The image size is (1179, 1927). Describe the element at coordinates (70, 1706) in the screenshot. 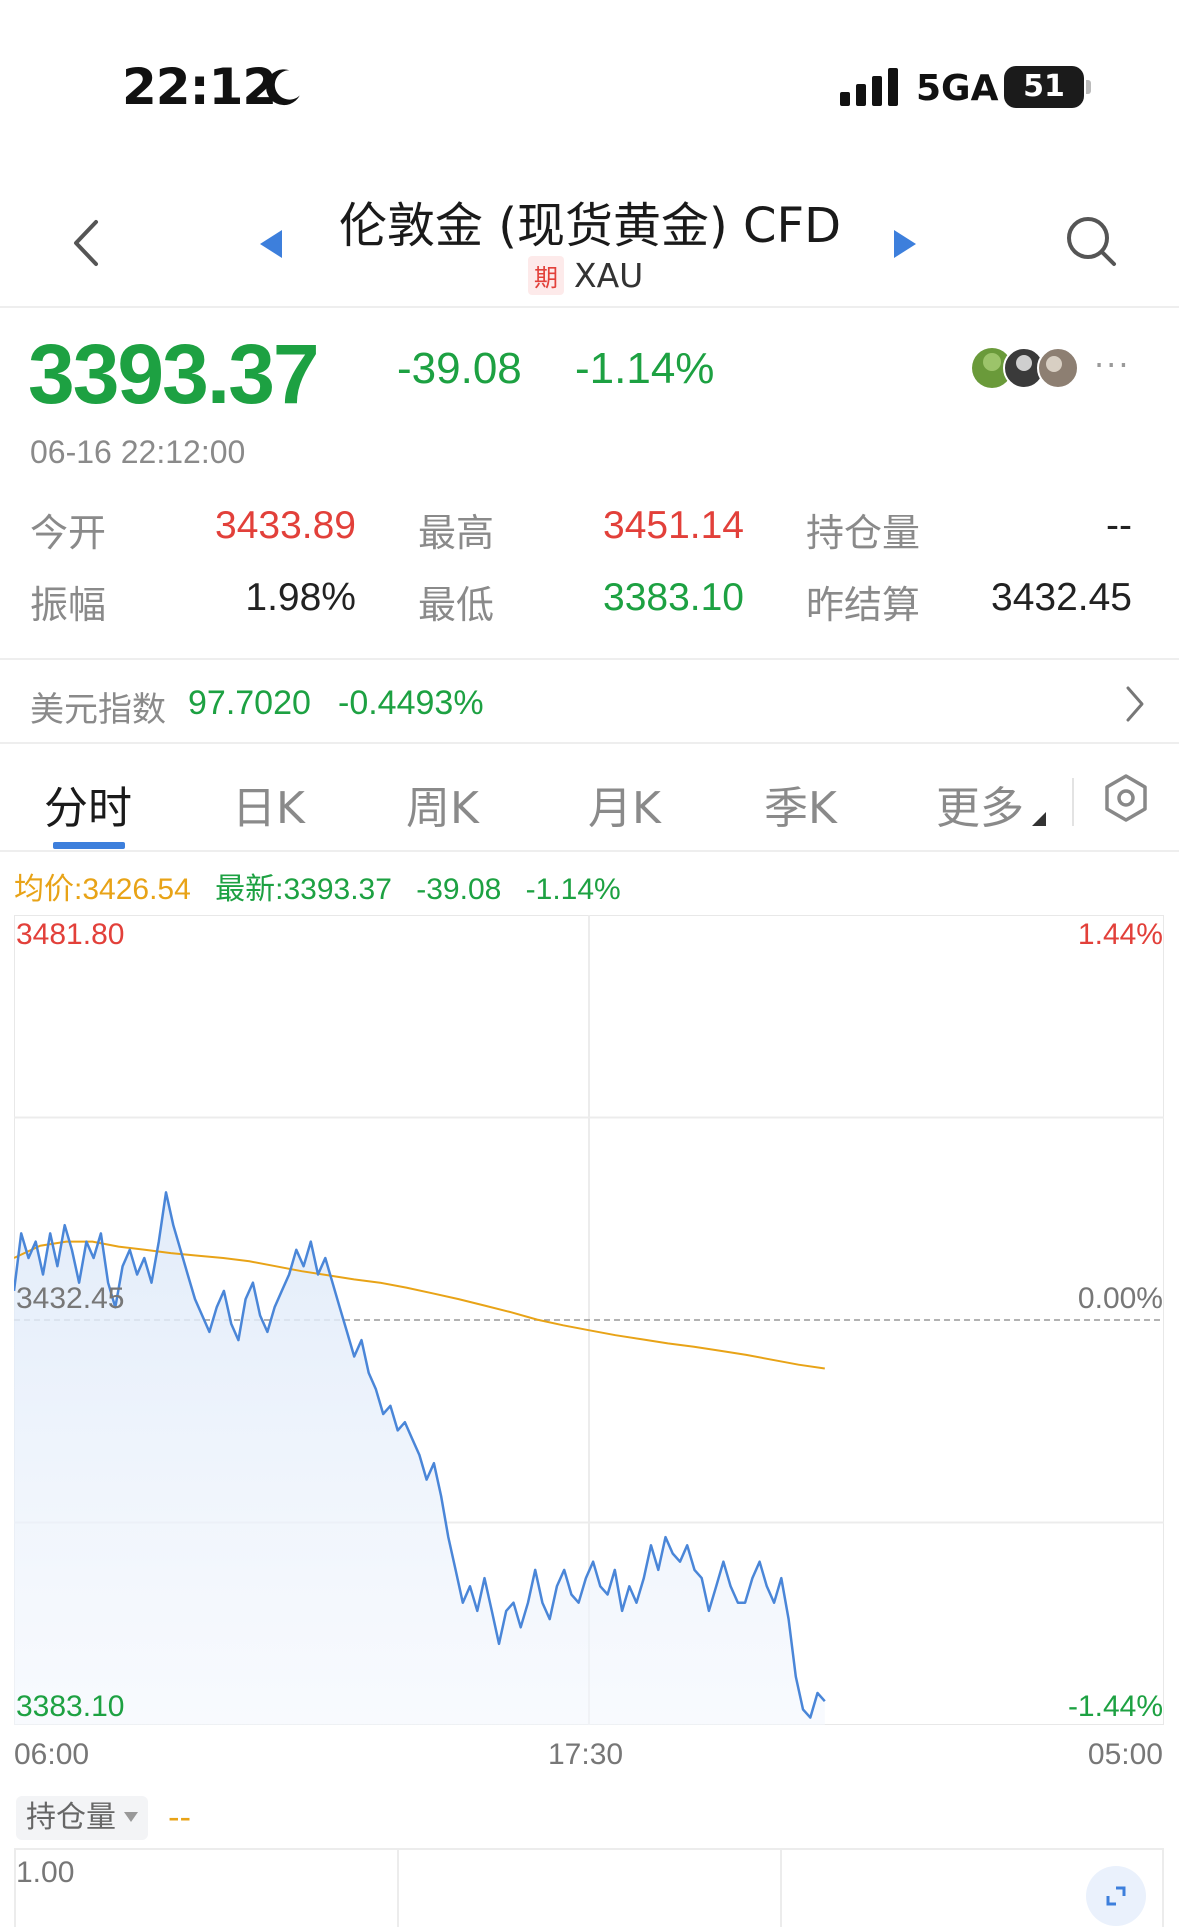

I see `y-tick-bottom: 3383.10` at that location.